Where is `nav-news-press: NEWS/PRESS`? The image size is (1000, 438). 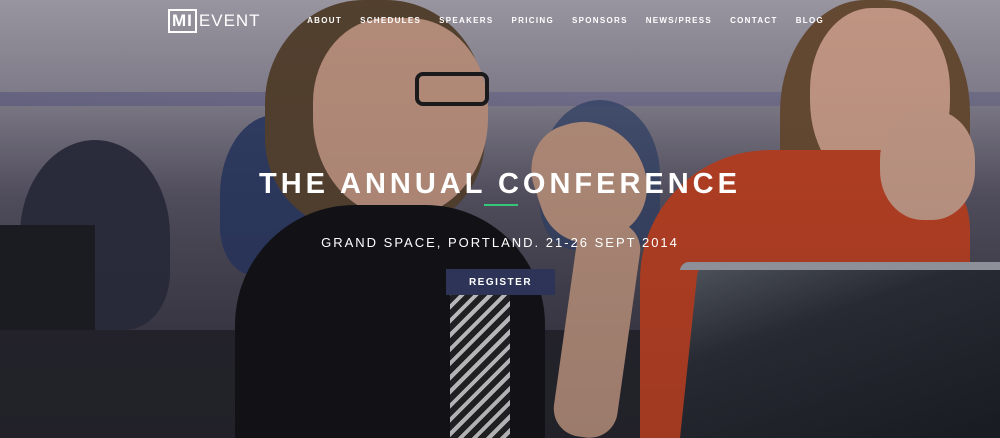 nav-news-press: NEWS/PRESS is located at coordinates (679, 20).